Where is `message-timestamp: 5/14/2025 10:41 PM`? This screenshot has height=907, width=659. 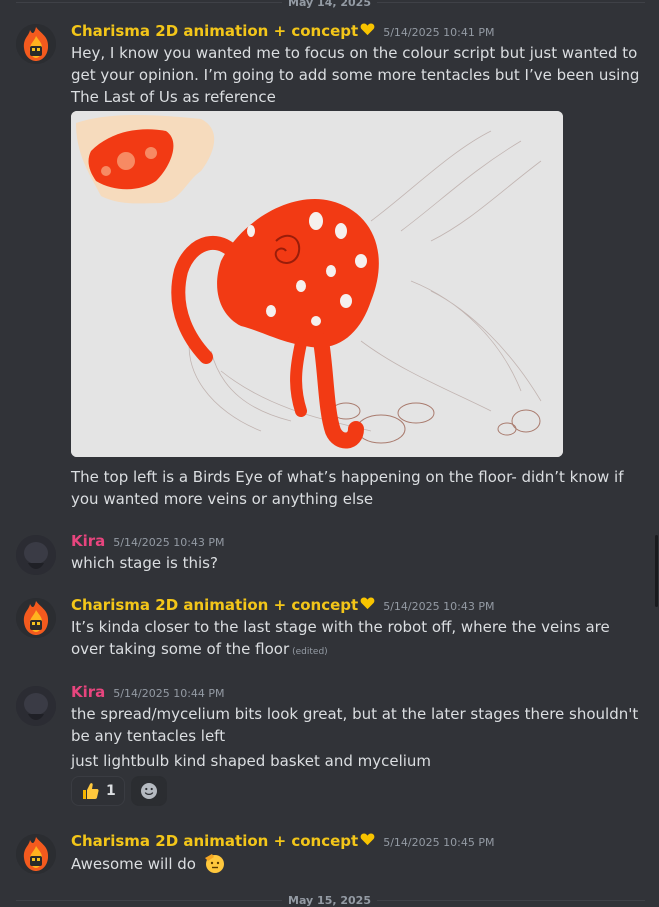 message-timestamp: 5/14/2025 10:41 PM is located at coordinates (438, 32).